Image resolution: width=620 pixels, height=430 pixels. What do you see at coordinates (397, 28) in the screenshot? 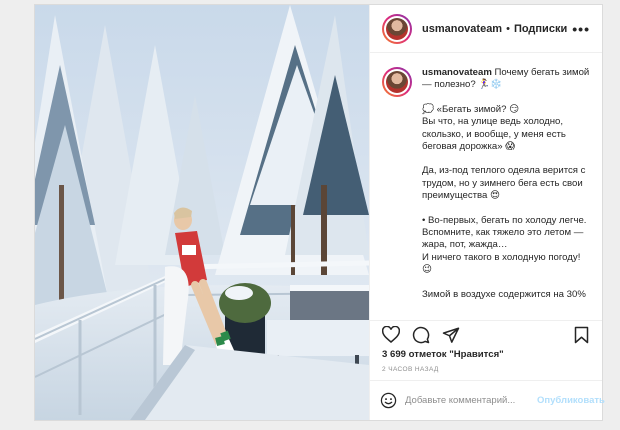
I see `author-avatar` at bounding box center [397, 28].